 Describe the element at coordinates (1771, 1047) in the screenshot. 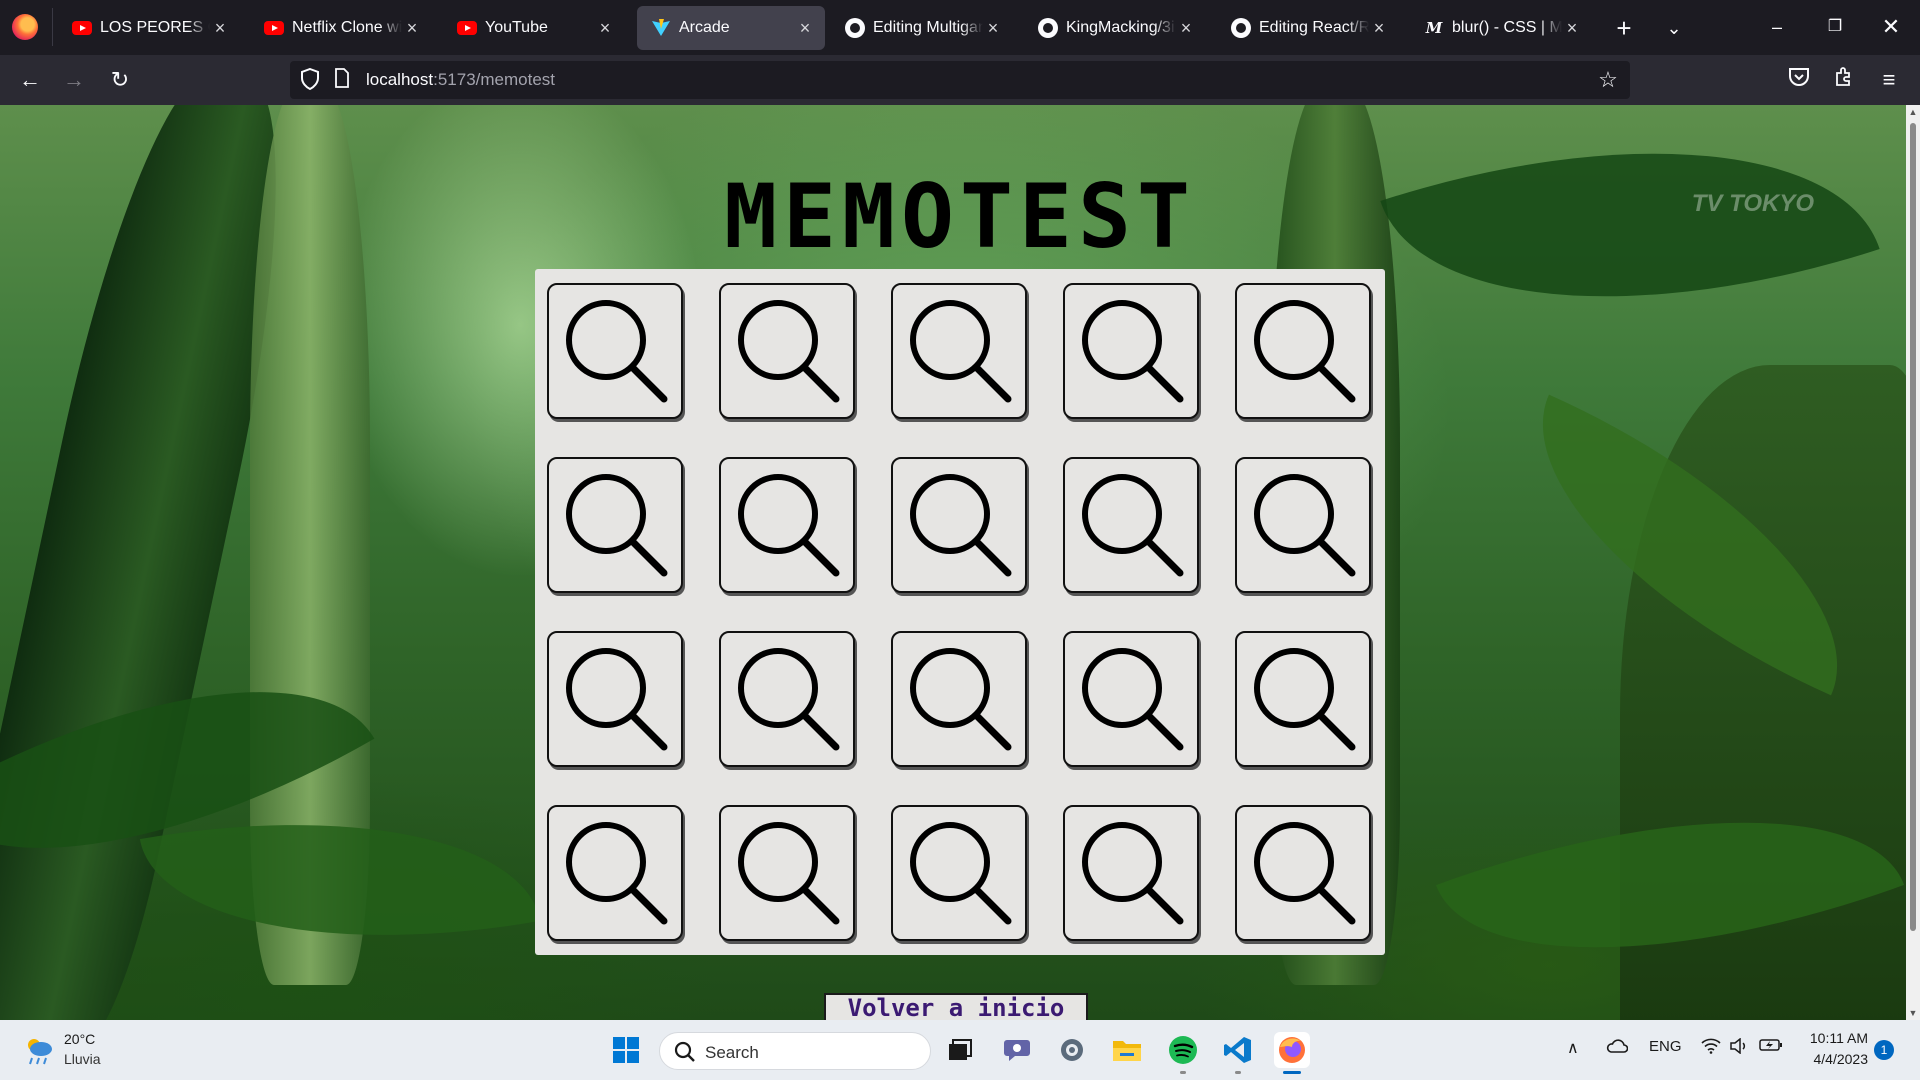

I see `battery-icon` at that location.